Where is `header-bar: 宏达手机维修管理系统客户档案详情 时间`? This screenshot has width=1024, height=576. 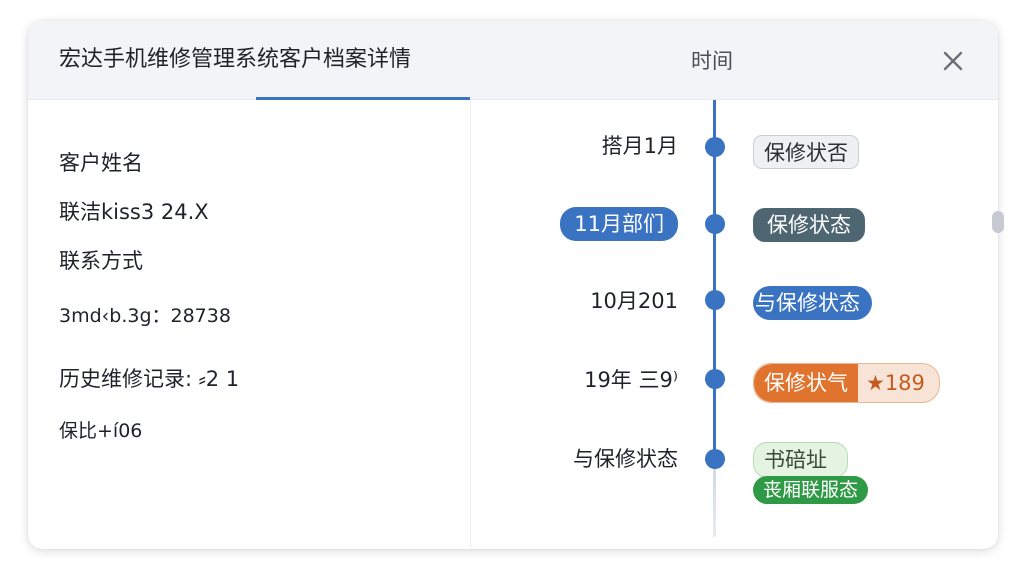 header-bar: 宏达手机维修管理系统客户档案详情 时间 is located at coordinates (513, 60).